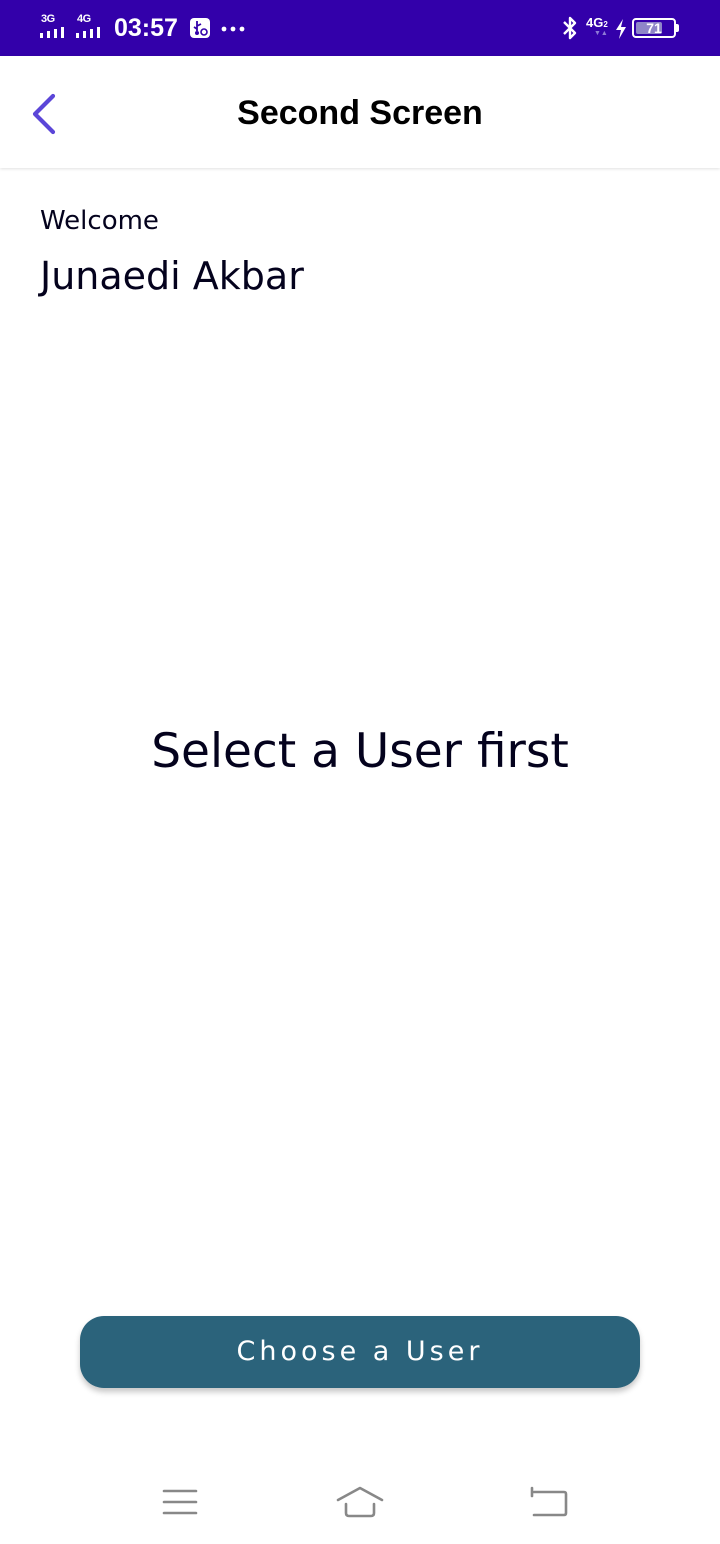 Image resolution: width=720 pixels, height=1544 pixels. I want to click on menu-icon, so click(180, 1502).